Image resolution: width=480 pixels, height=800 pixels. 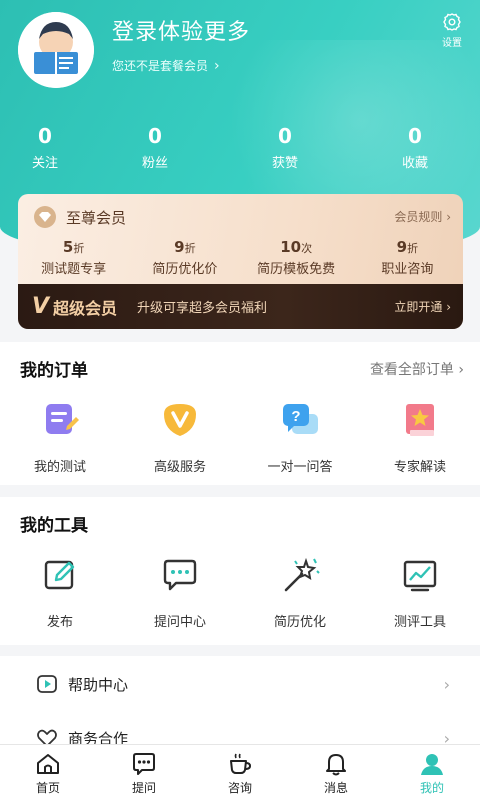 What do you see at coordinates (307, 248) in the screenshot?
I see `benefit-unit: 次` at bounding box center [307, 248].